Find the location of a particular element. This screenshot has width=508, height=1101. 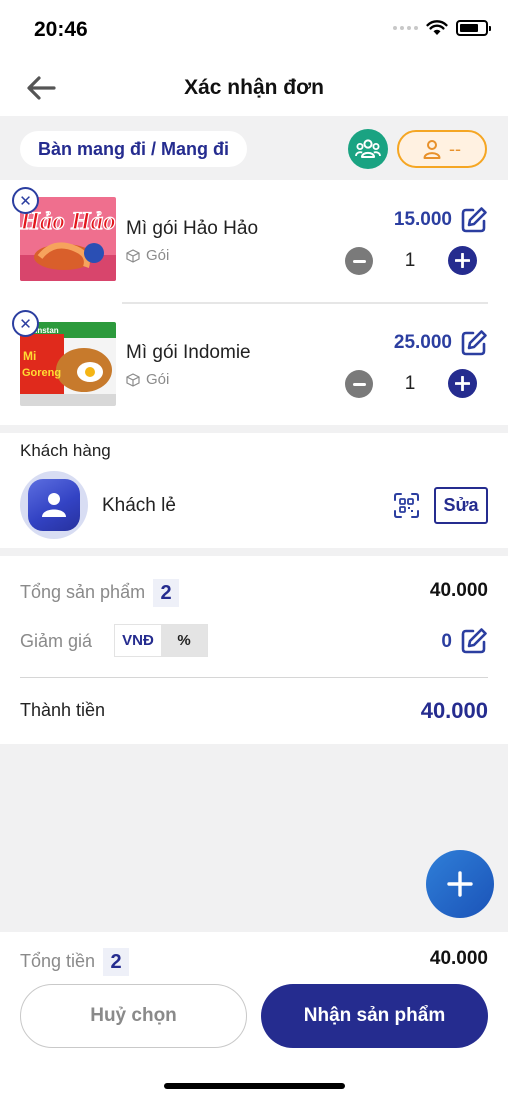

edit-customer-button: Sửa is located at coordinates (461, 505).